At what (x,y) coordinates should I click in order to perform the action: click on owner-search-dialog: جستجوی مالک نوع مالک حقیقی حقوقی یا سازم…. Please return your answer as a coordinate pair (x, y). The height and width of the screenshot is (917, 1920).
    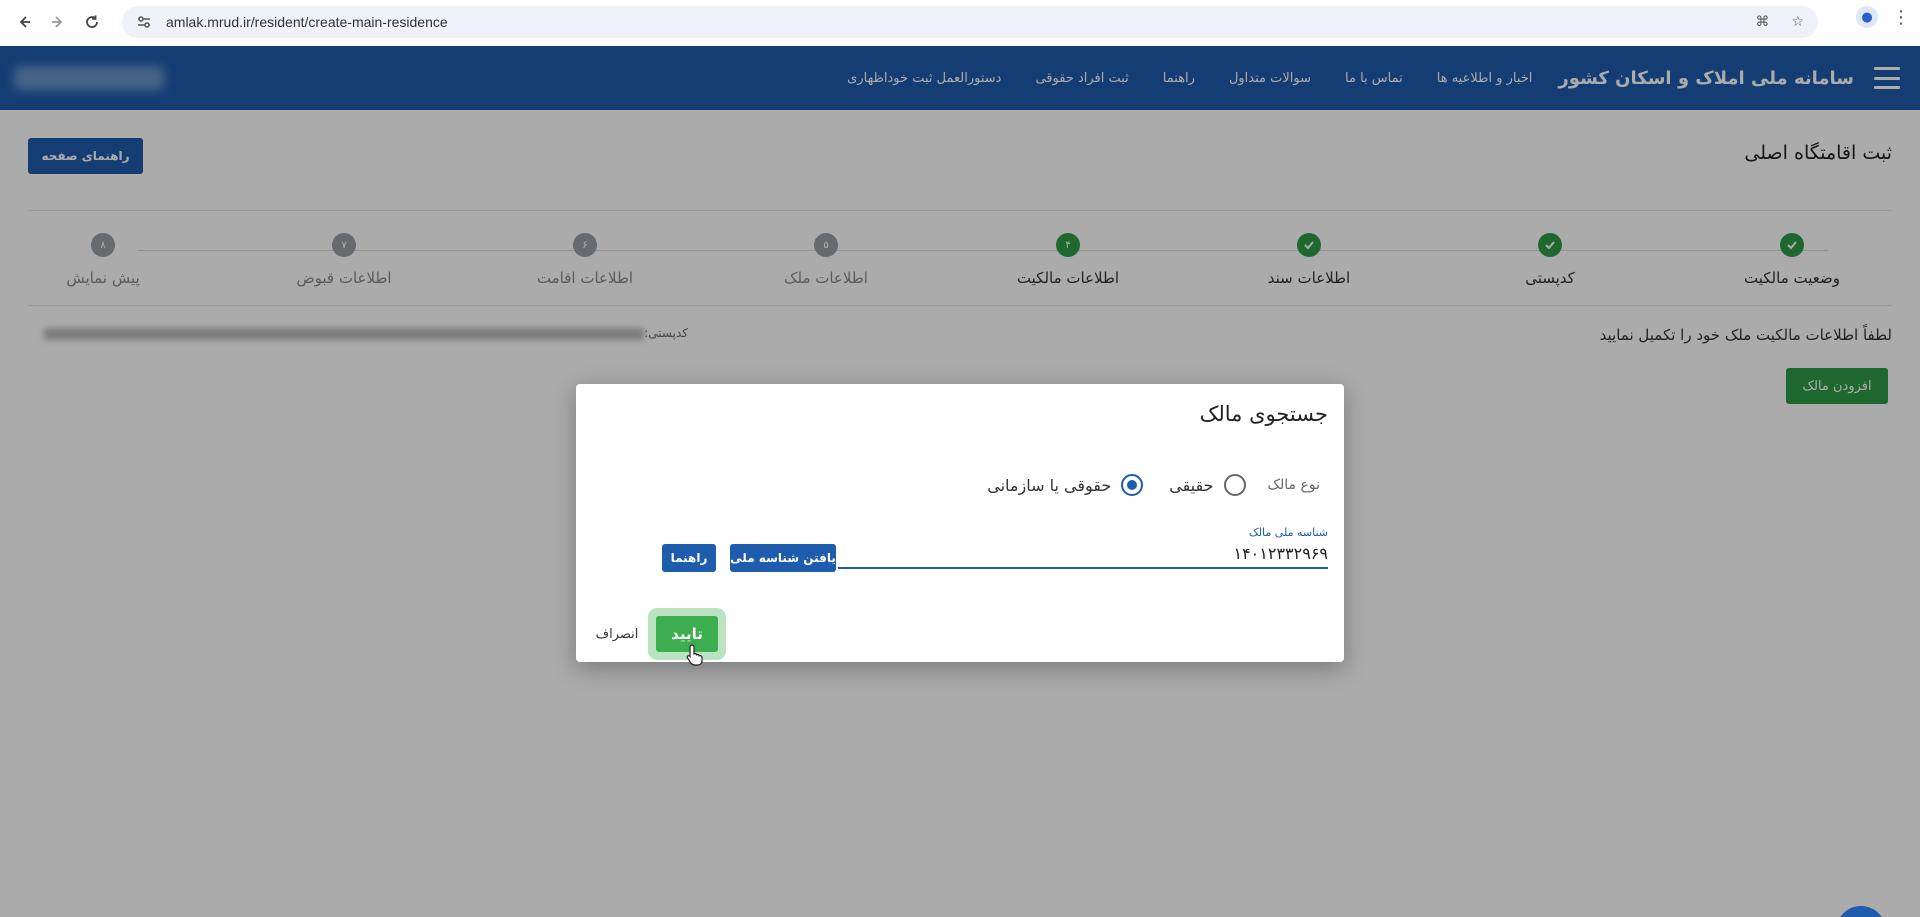
    Looking at the image, I should click on (960, 525).